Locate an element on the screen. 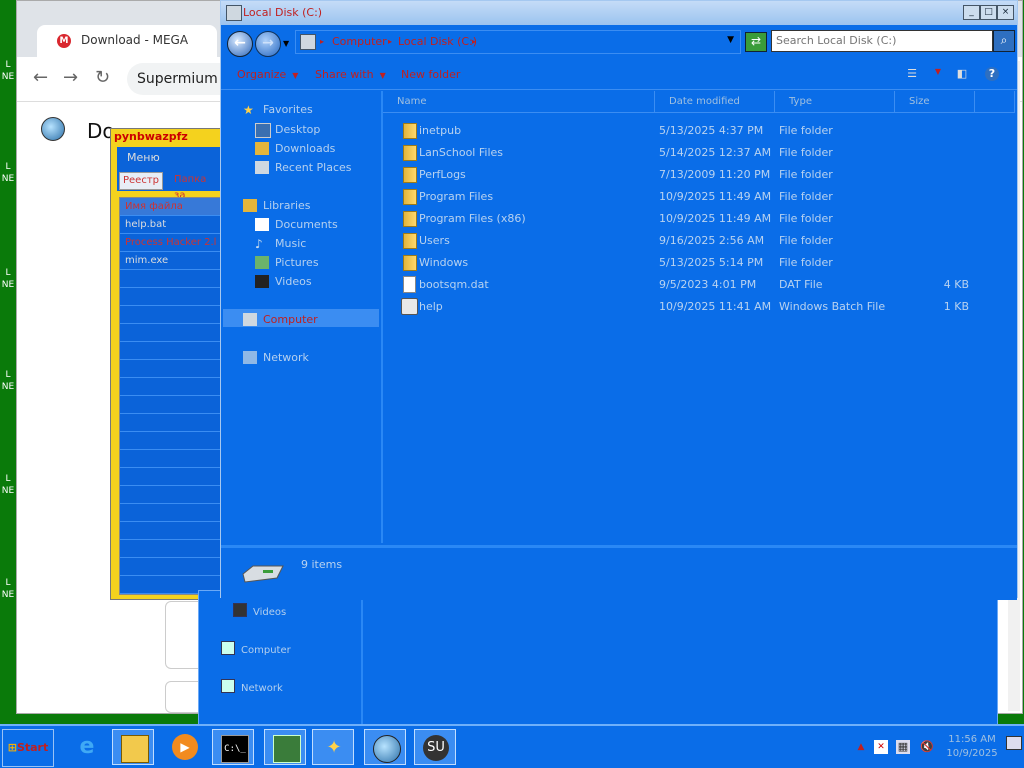 This screenshot has width=1024, height=768. maximize-button: □ is located at coordinates (988, 12).